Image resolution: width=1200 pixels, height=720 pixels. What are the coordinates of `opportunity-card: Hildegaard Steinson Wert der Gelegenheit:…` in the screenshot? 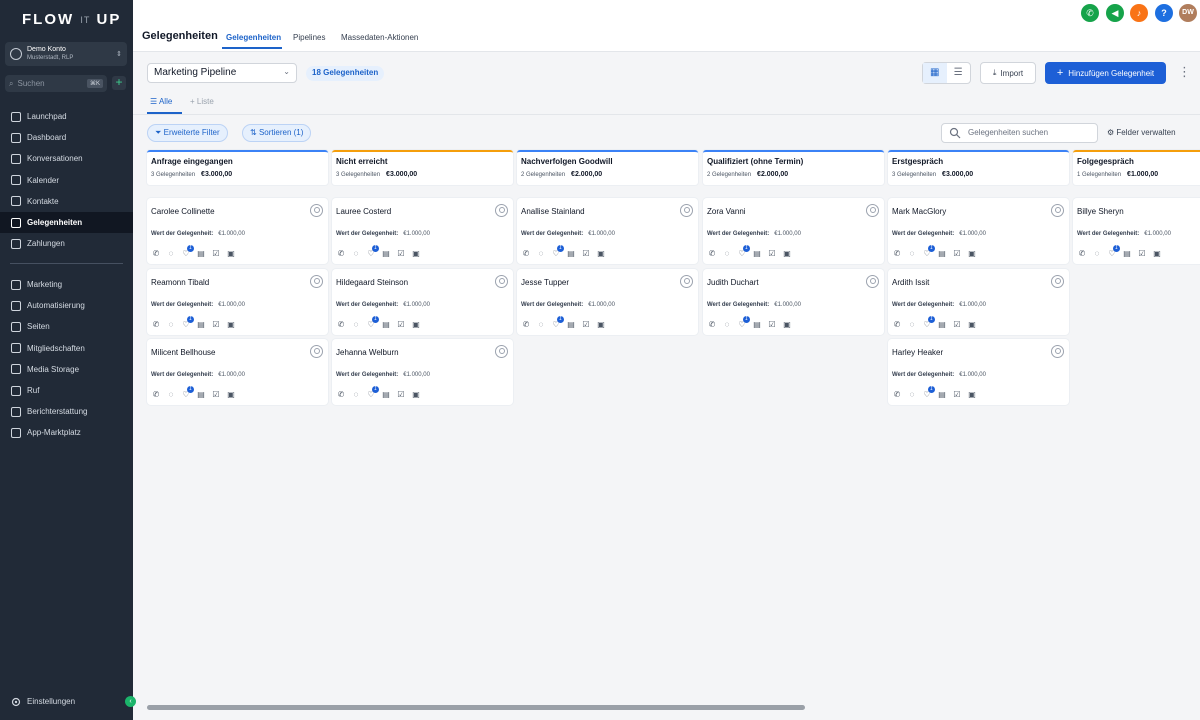 It's located at (422, 301).